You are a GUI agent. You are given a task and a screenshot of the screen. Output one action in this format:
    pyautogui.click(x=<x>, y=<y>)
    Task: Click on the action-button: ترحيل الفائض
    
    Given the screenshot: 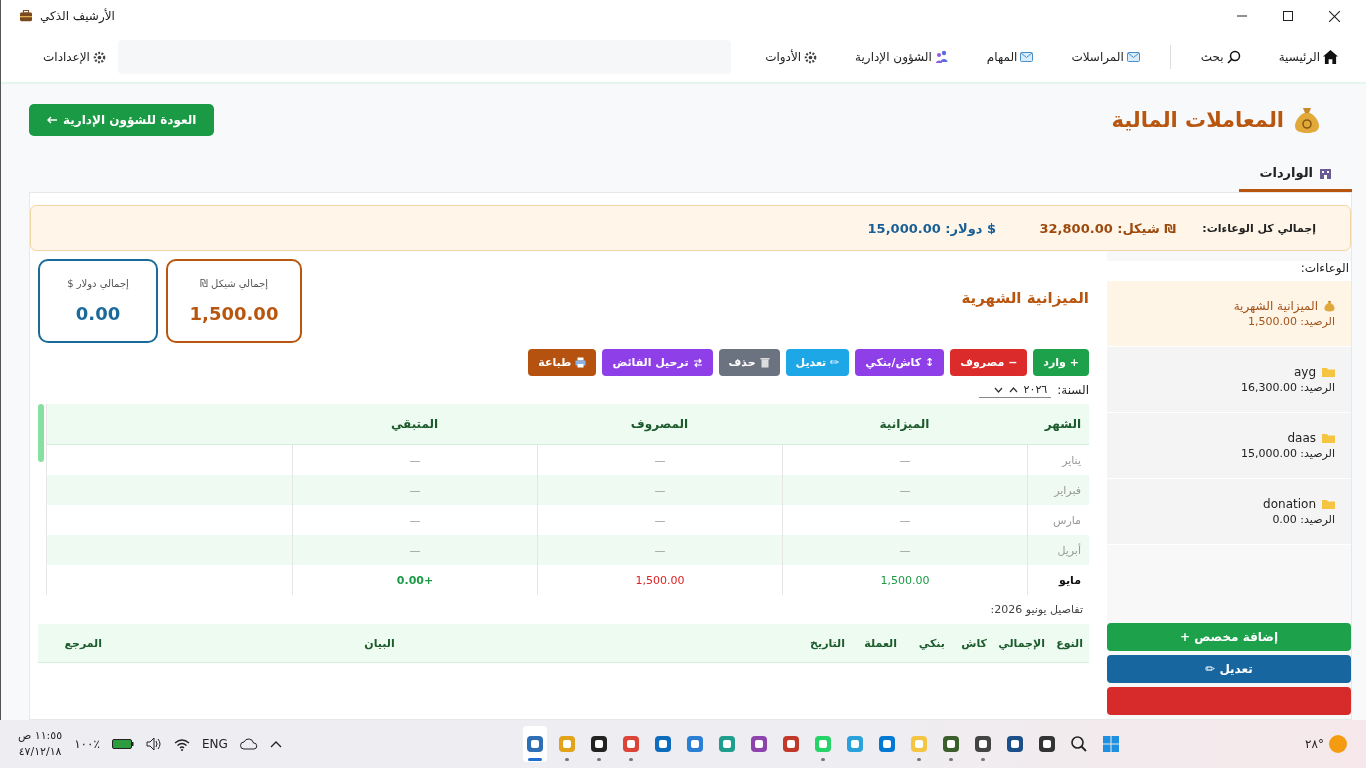 What is the action you would take?
    pyautogui.click(x=657, y=362)
    